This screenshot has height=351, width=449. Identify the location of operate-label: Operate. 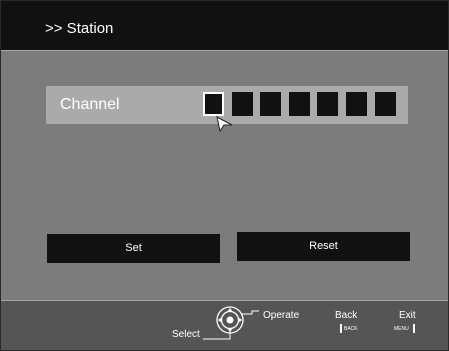
(281, 315).